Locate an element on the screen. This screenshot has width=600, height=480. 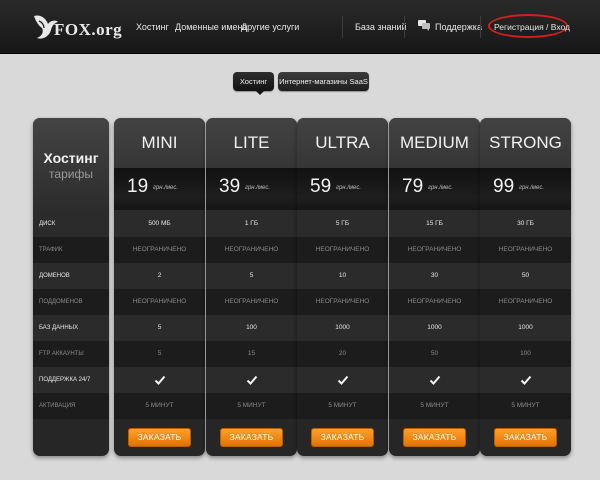
register-login-link: Регистрация / Вход is located at coordinates (532, 27).